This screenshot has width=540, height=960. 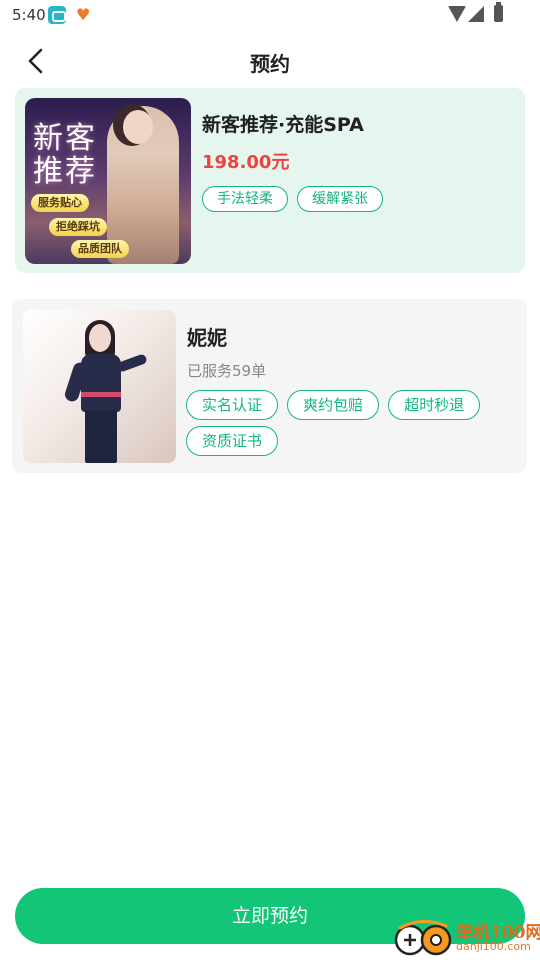 What do you see at coordinates (101, 436) in the screenshot?
I see `technician-legs` at bounding box center [101, 436].